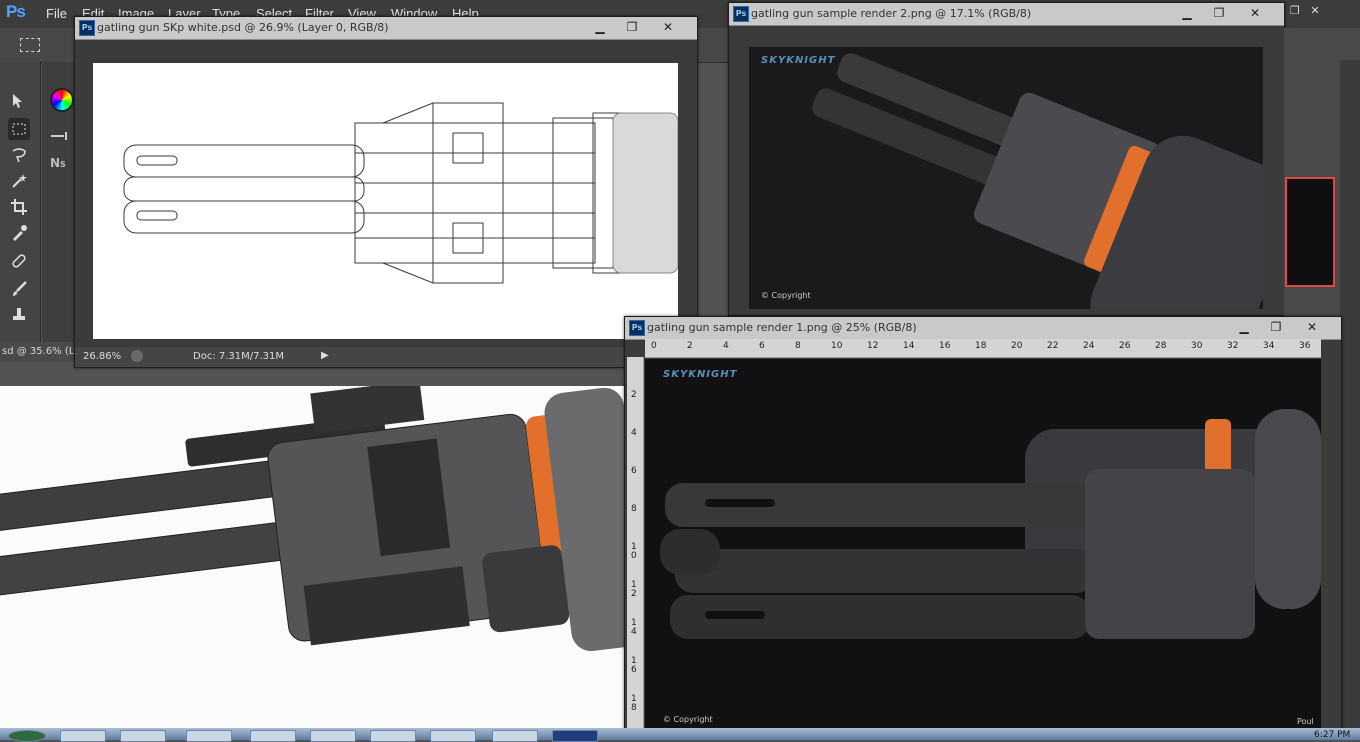  Describe the element at coordinates (634, 433) in the screenshot. I see `ruler-v-label: 4` at that location.